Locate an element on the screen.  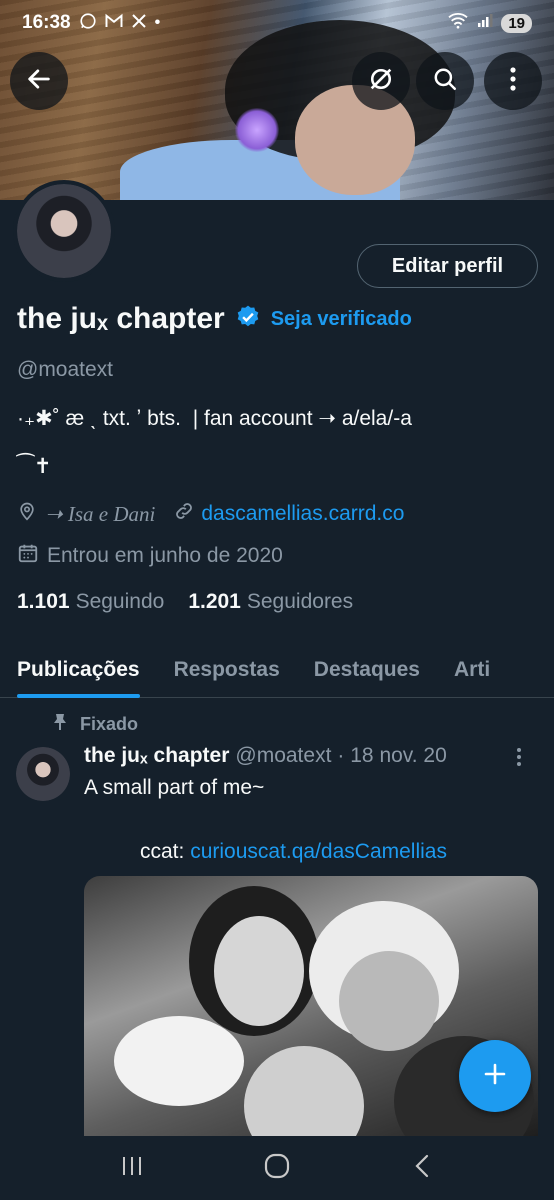
grok-icon is located at coordinates (381, 81).